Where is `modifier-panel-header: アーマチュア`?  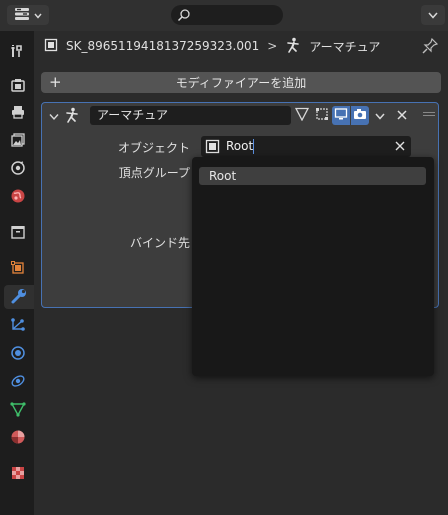 modifier-panel-header: アーマチュア is located at coordinates (240, 115).